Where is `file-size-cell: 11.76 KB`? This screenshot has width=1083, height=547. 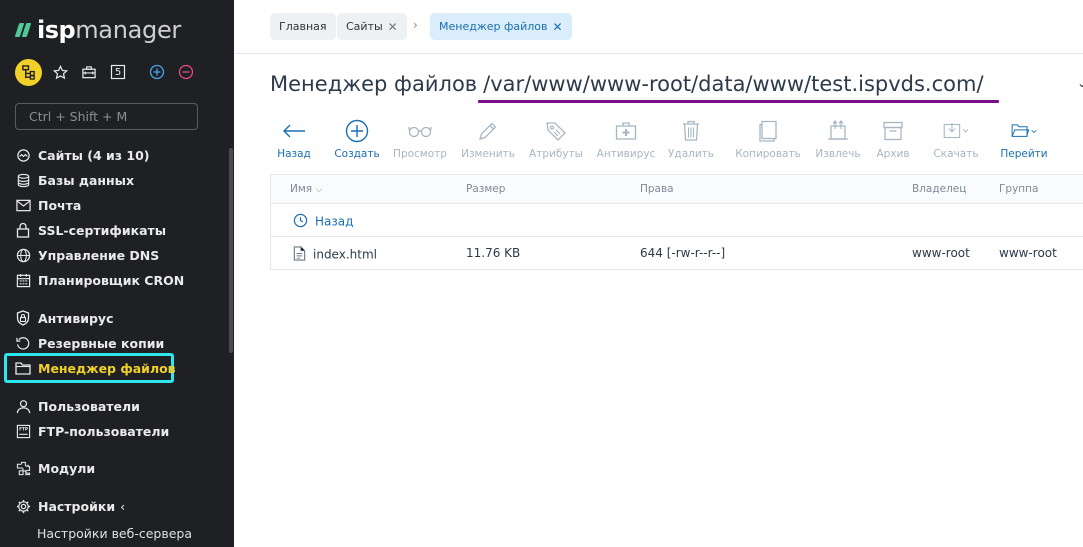 file-size-cell: 11.76 KB is located at coordinates (493, 253).